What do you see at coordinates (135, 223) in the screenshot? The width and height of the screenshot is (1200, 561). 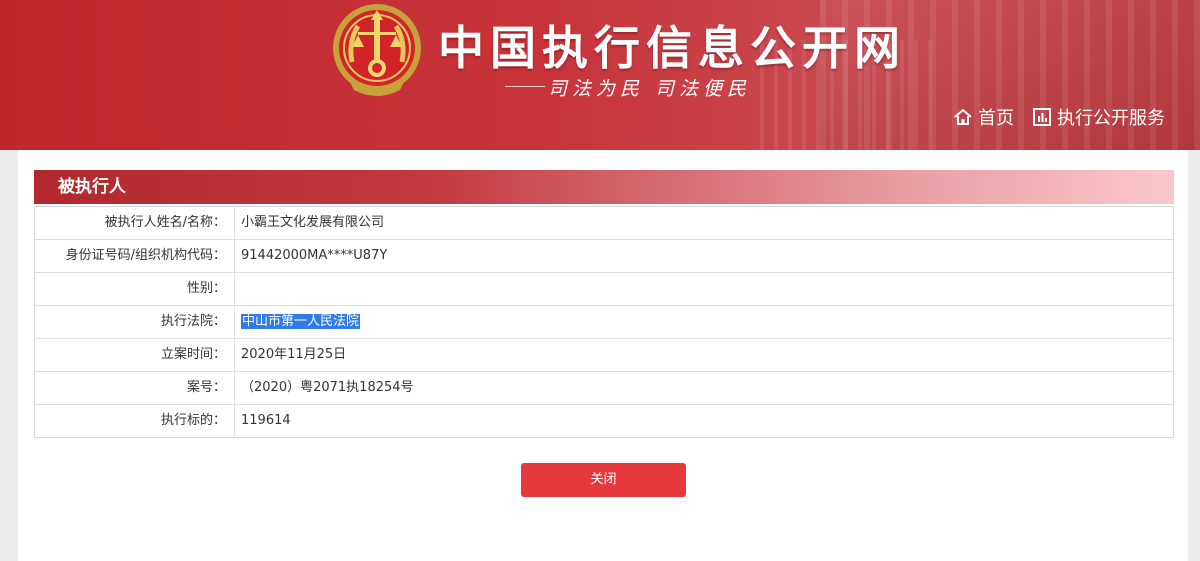 I see `row-label: 被执行人姓名/名称：` at bounding box center [135, 223].